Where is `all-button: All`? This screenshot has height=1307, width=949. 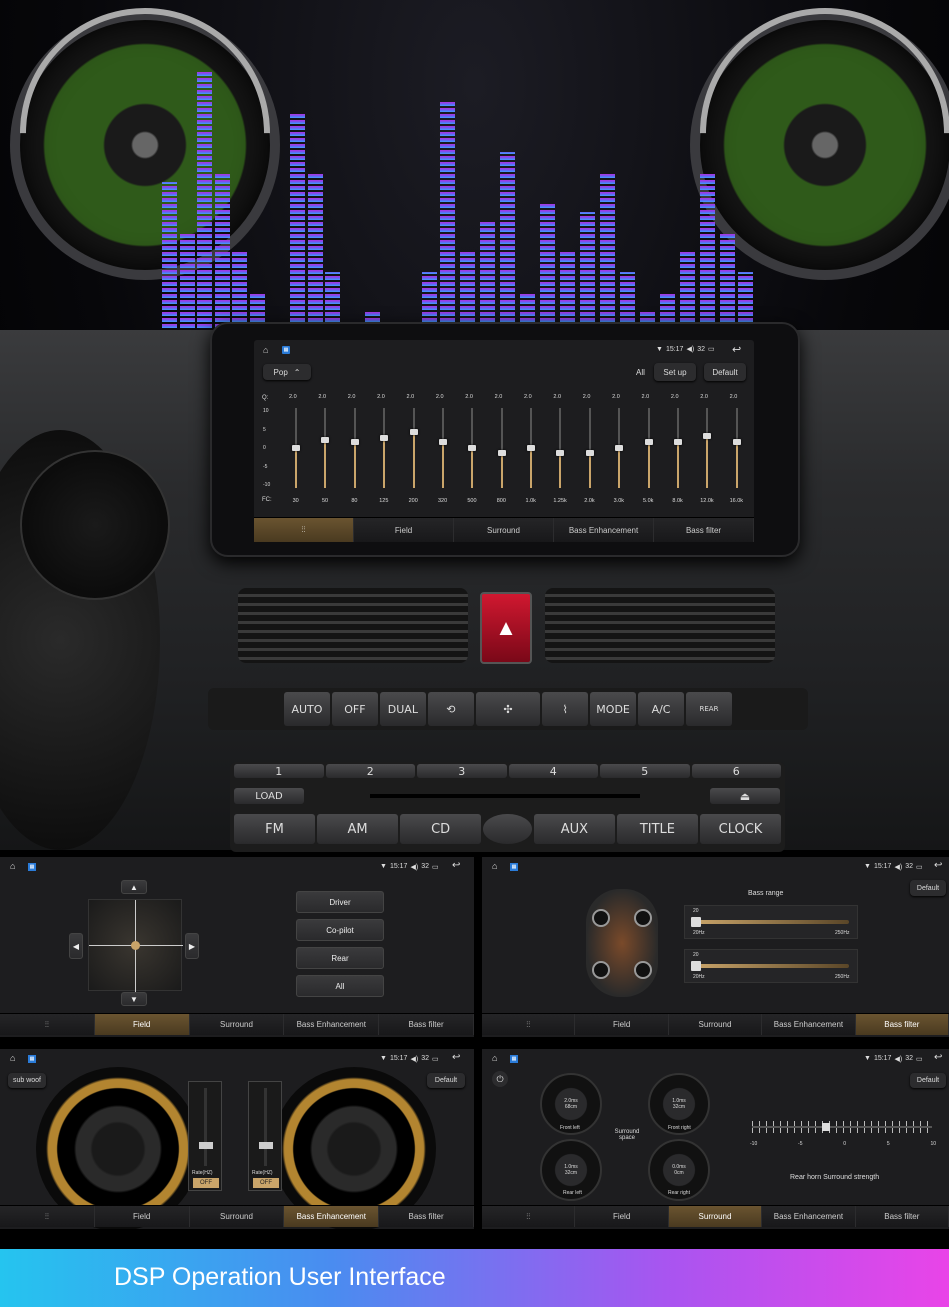 all-button: All is located at coordinates (340, 986).